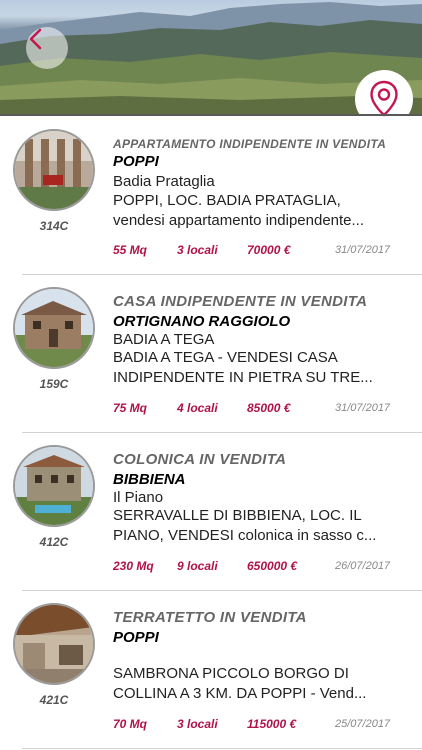 The image size is (422, 750). I want to click on listing-code: 159C, so click(54, 384).